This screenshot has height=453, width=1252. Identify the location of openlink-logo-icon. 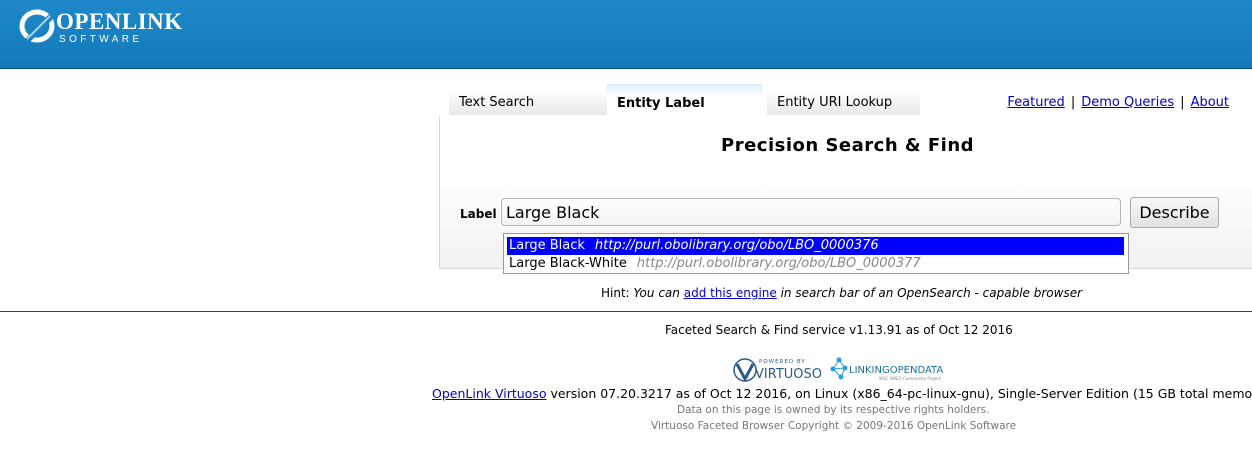
(38, 26).